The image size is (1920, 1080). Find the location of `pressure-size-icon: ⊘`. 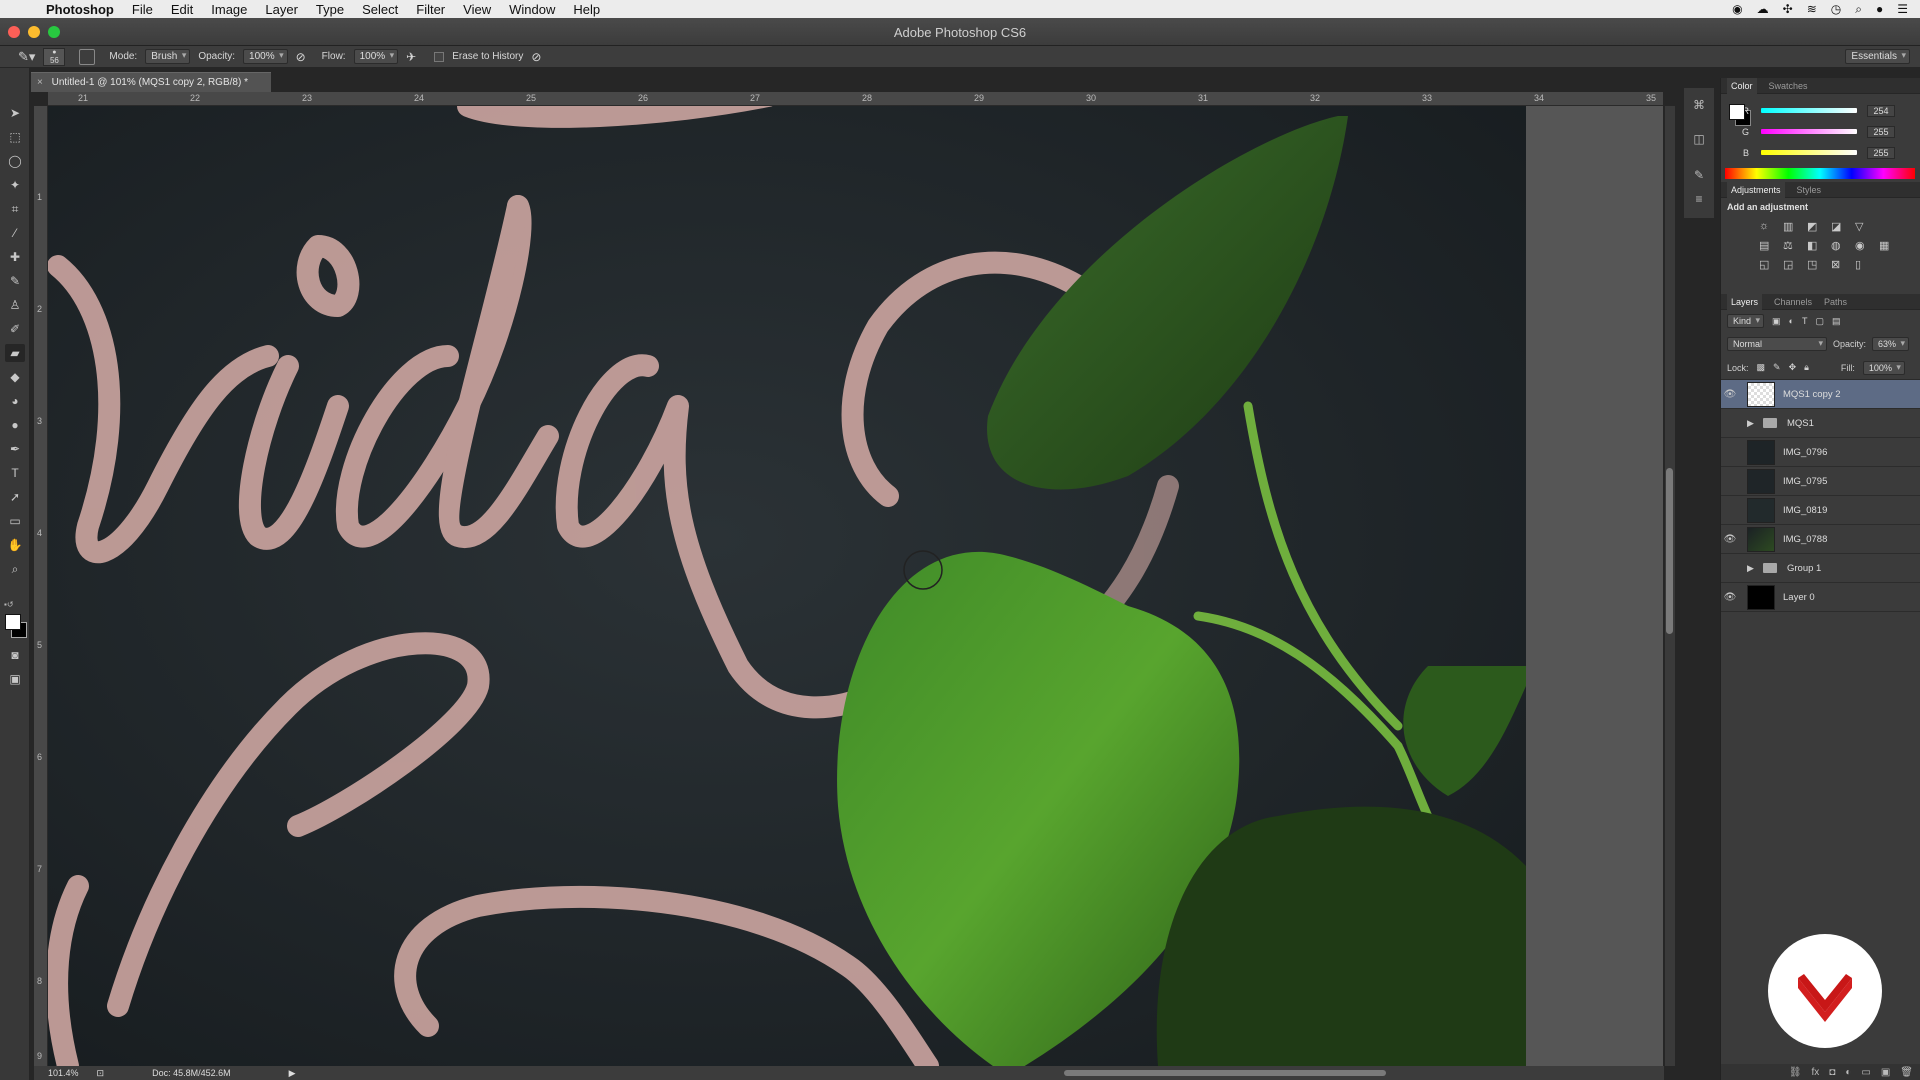

pressure-size-icon: ⊘ is located at coordinates (536, 57).